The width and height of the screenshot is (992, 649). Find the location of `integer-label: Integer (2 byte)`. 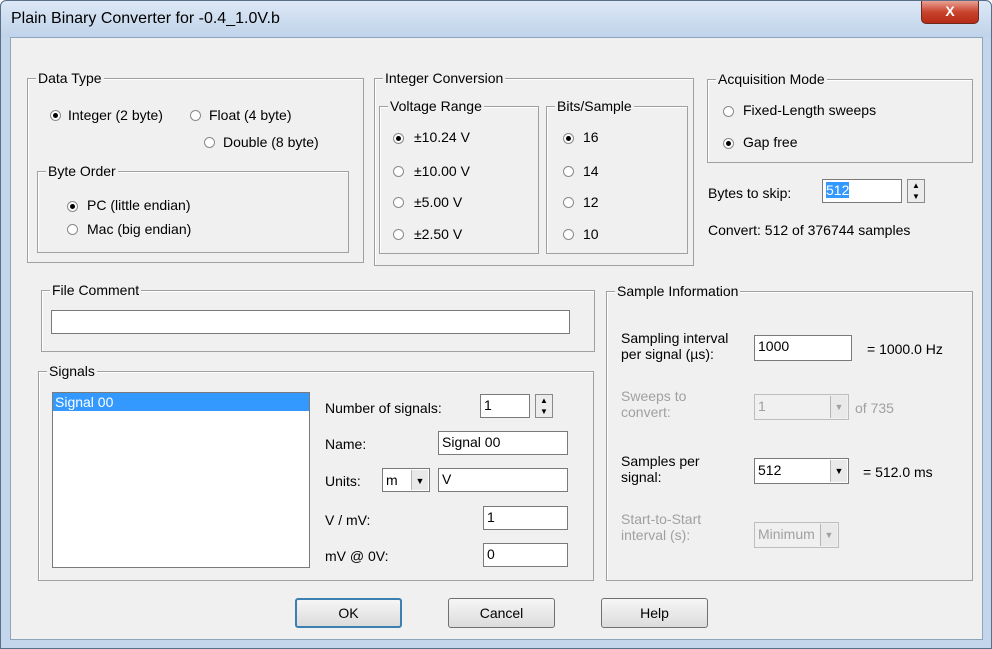

integer-label: Integer (2 byte) is located at coordinates (115, 115).